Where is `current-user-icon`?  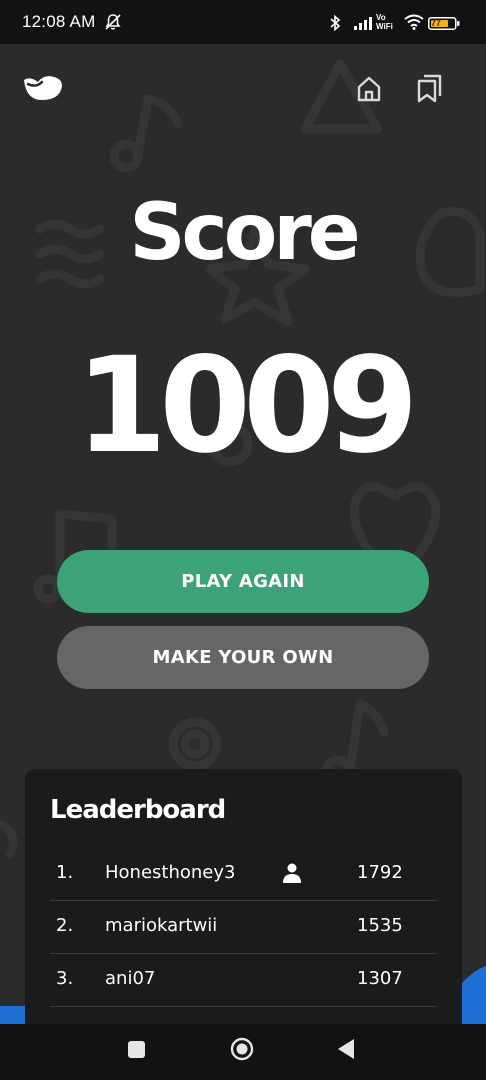
current-user-icon is located at coordinates (292, 873).